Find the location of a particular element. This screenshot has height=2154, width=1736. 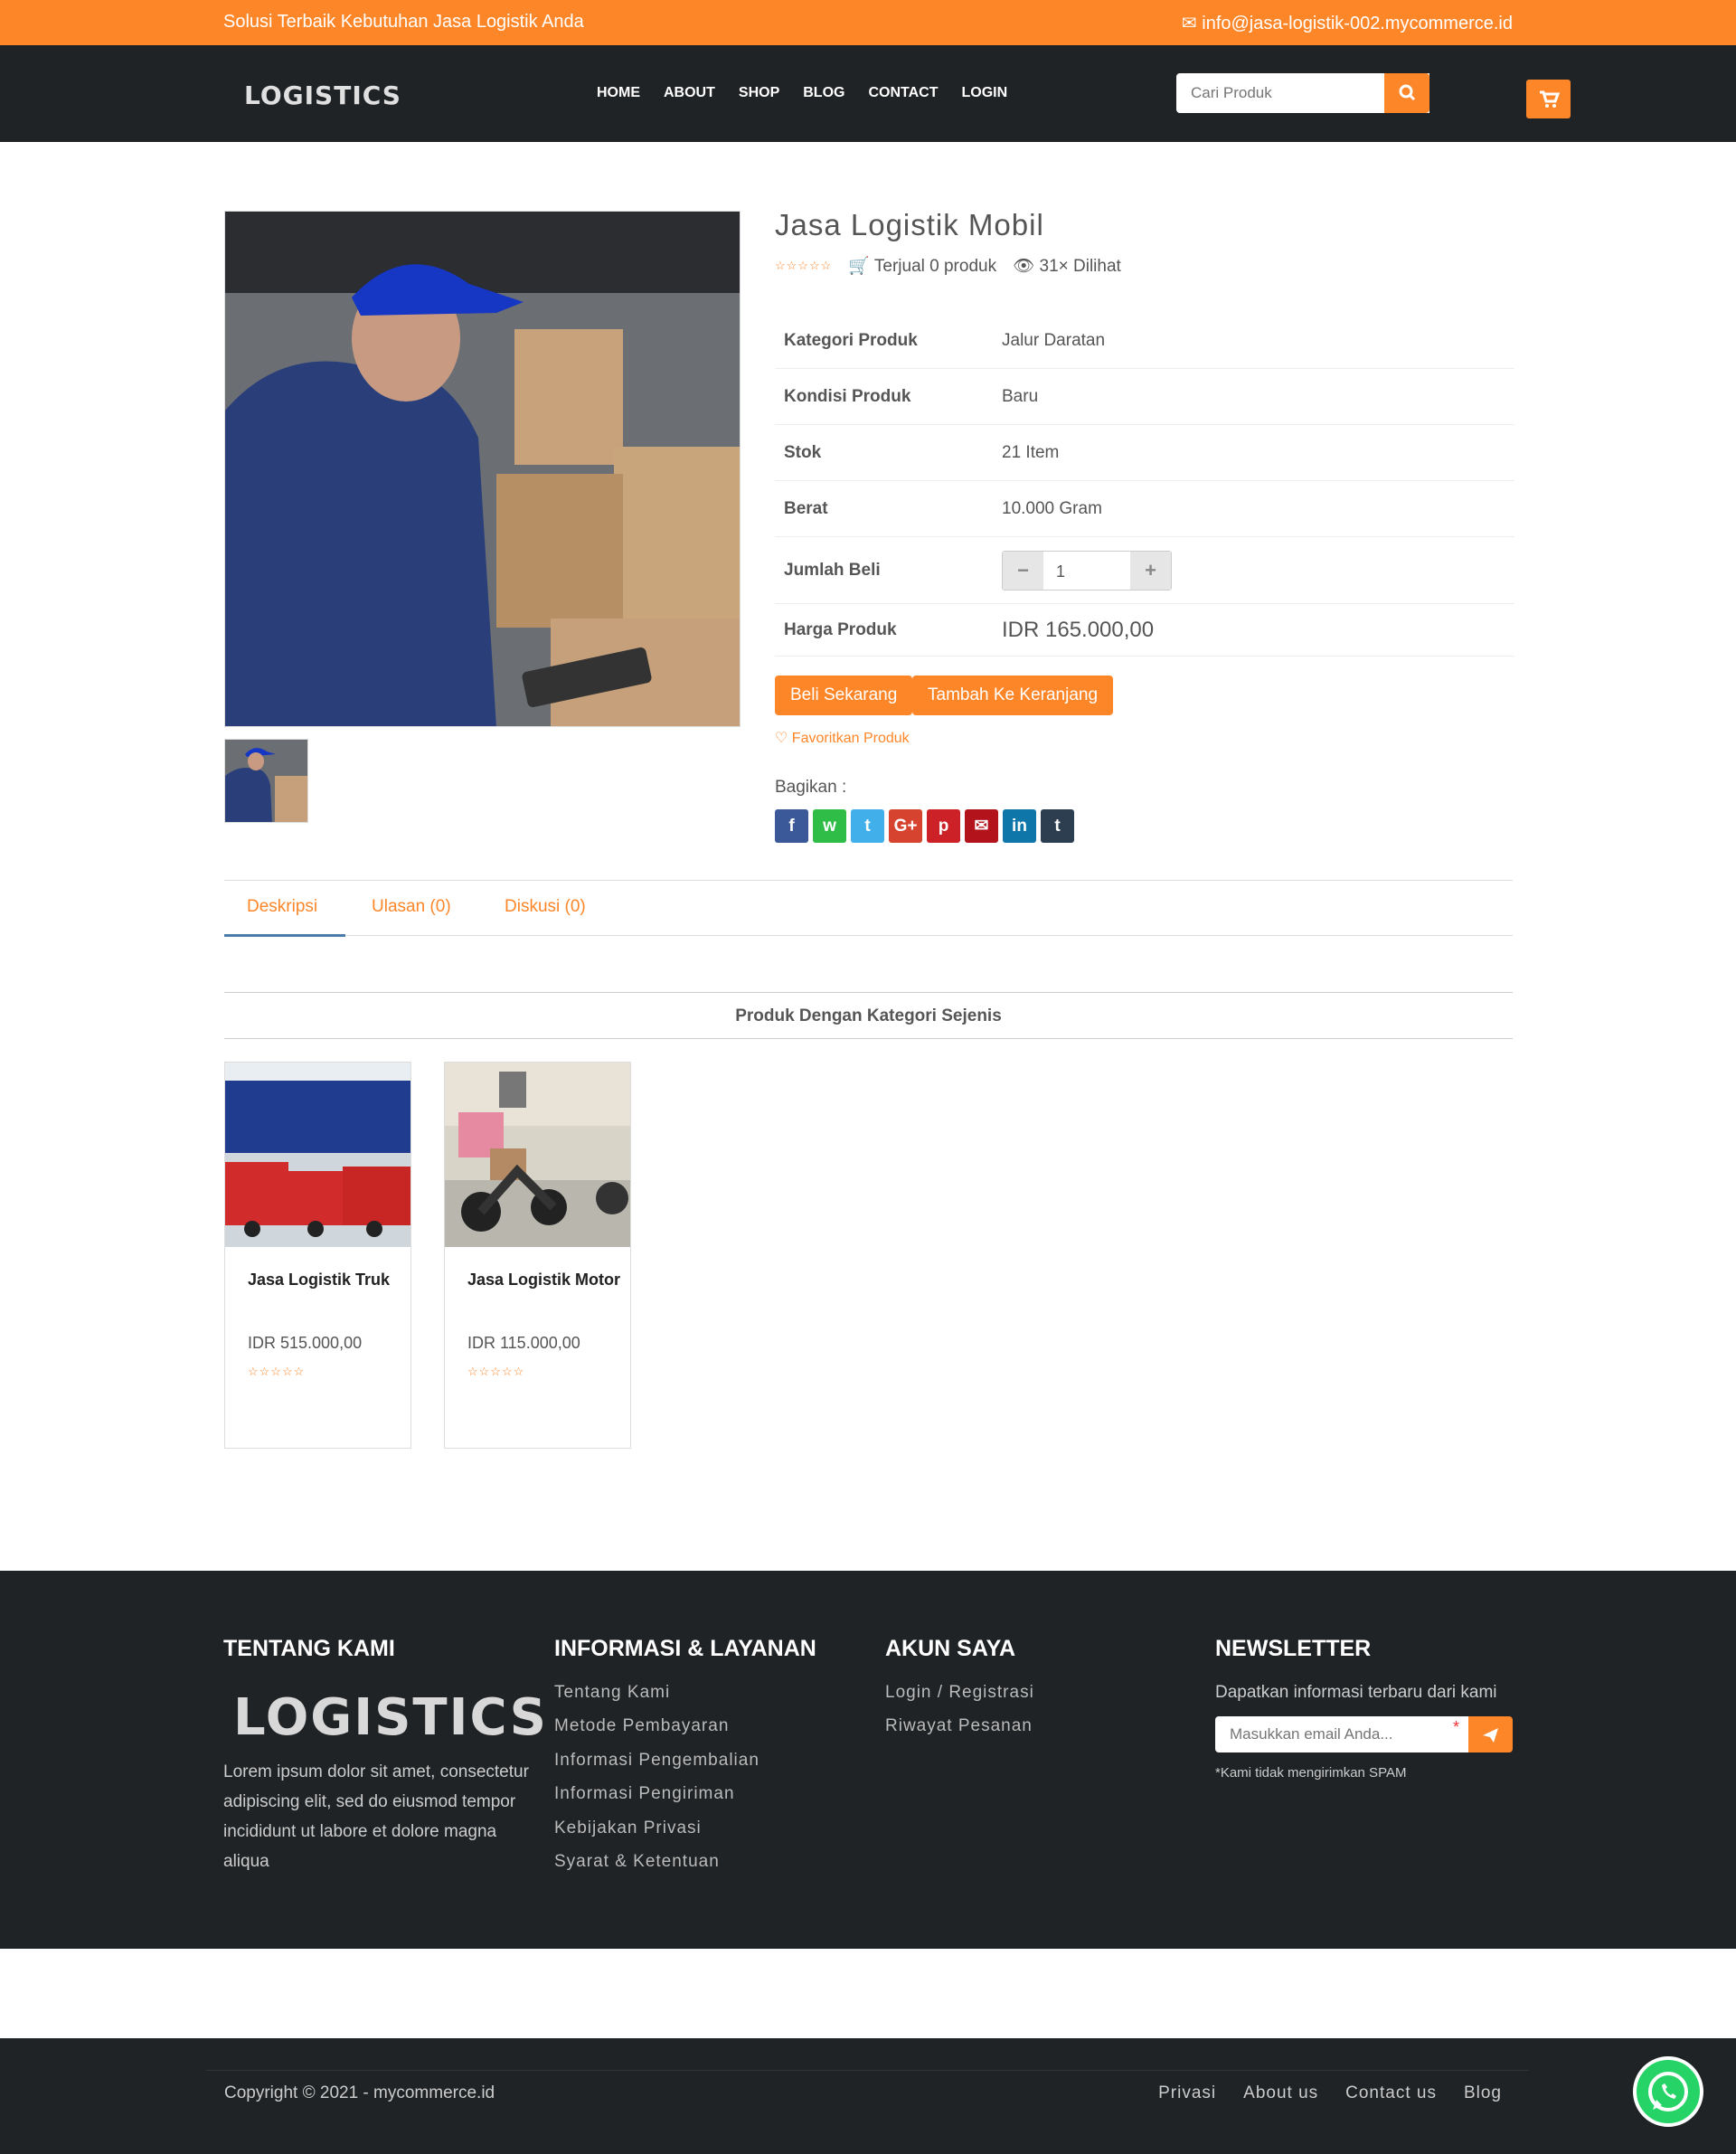

product-thumbnail is located at coordinates (266, 781).